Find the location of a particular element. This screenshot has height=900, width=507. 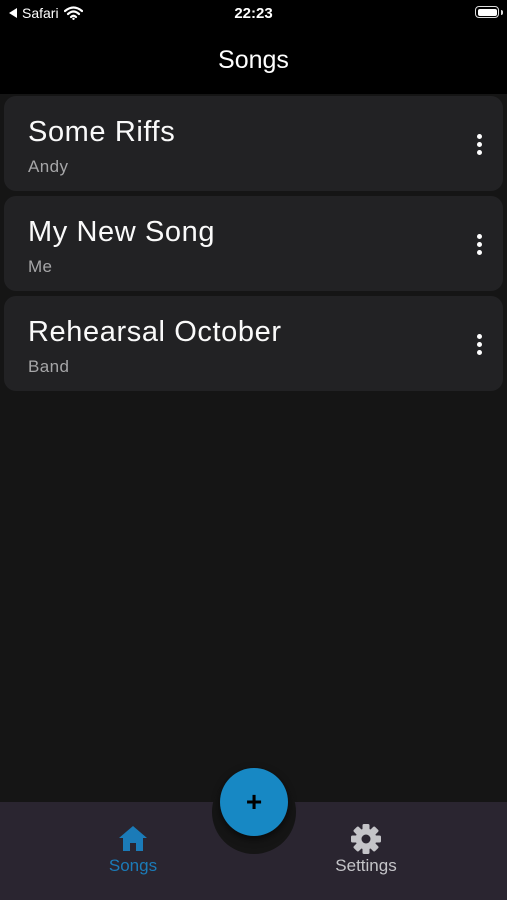

song-artist: Band is located at coordinates (49, 366).